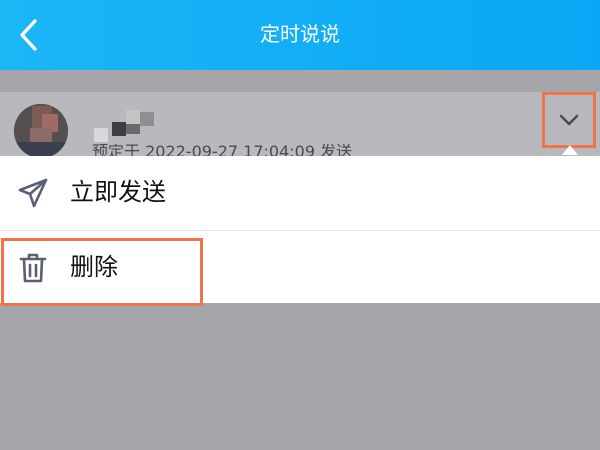 The width and height of the screenshot is (600, 450). What do you see at coordinates (41, 131) in the screenshot?
I see `avatar` at bounding box center [41, 131].